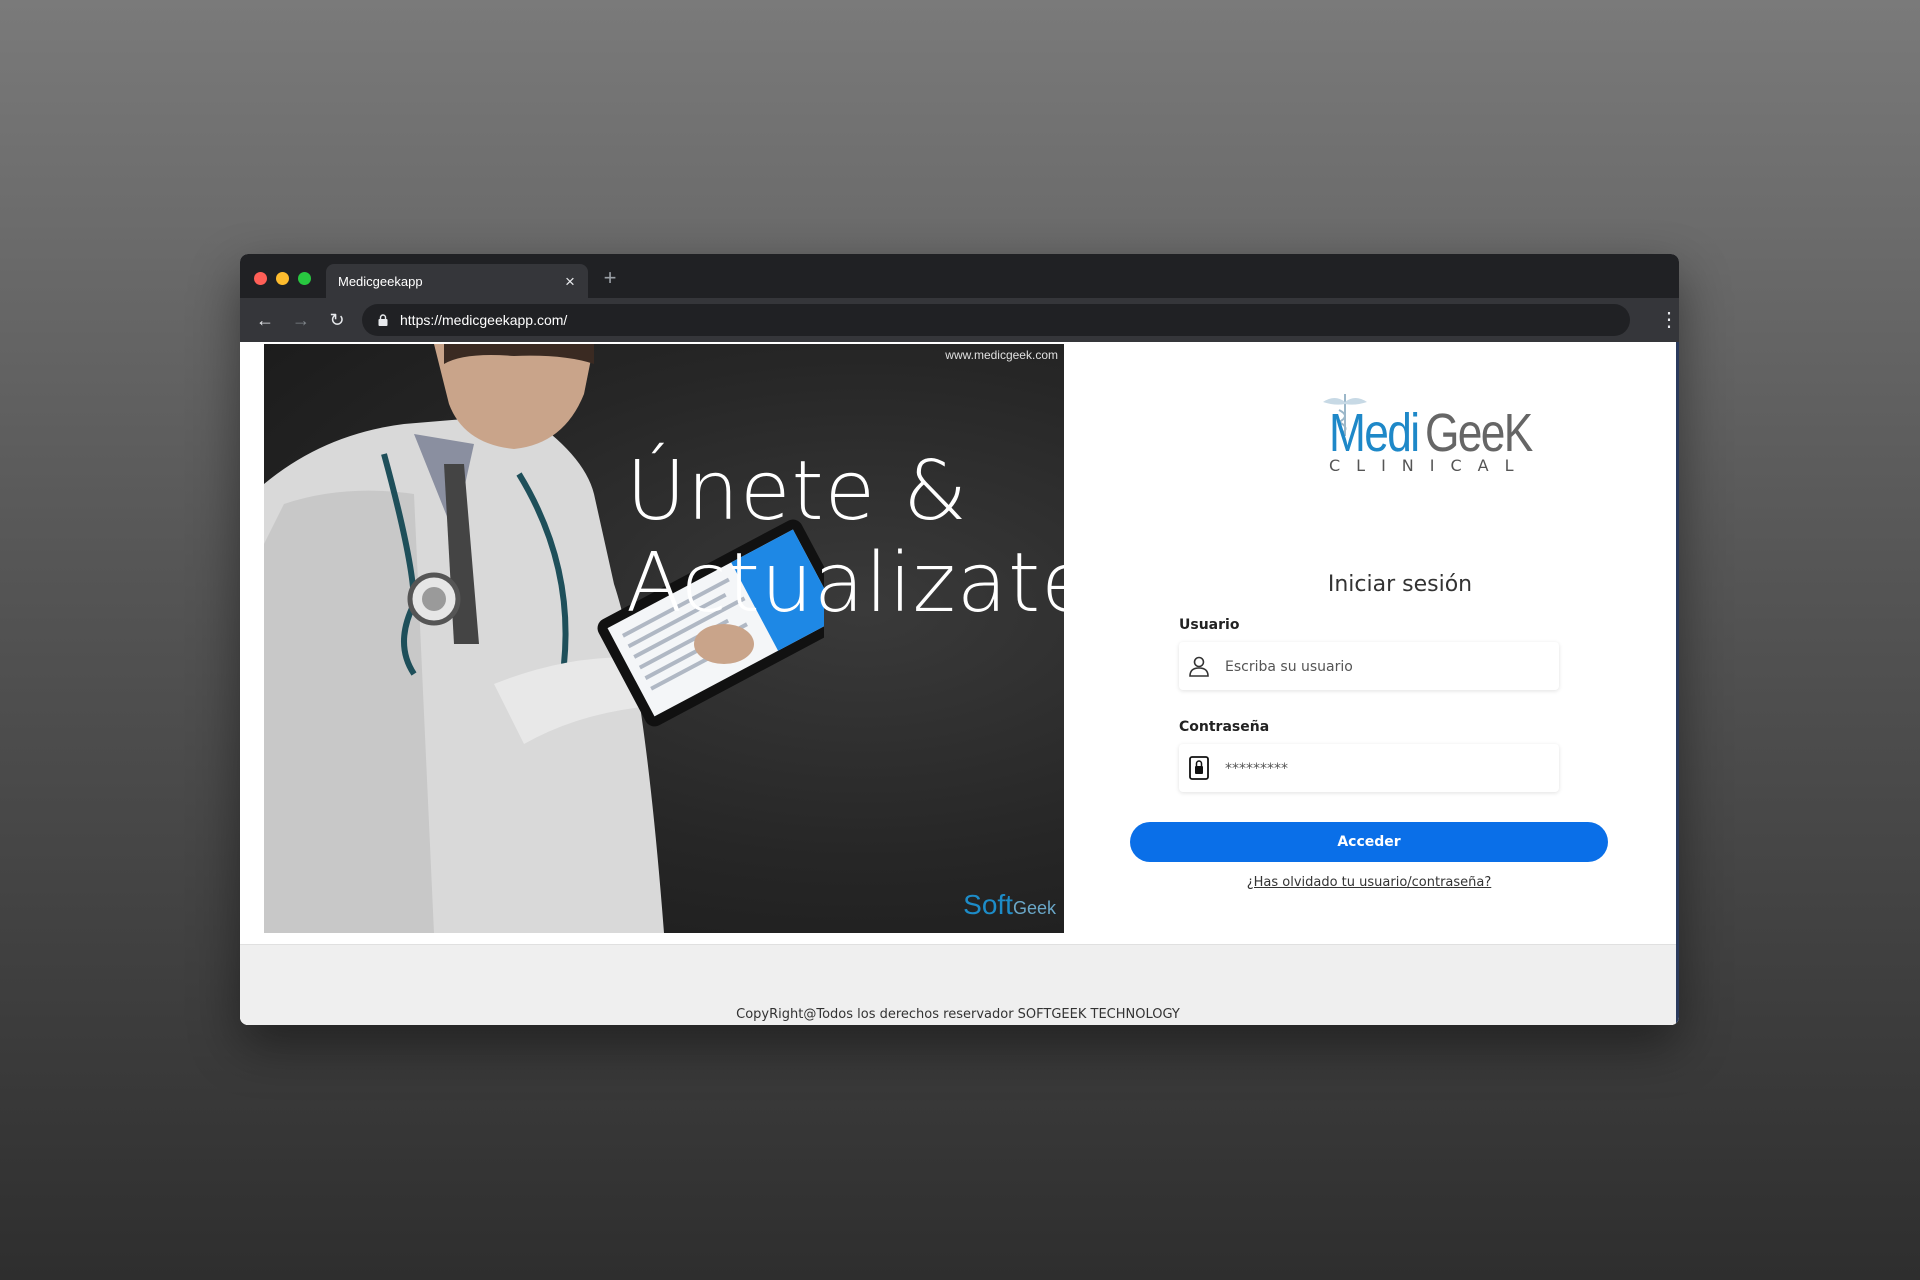  I want to click on lock-icon, so click(383, 320).